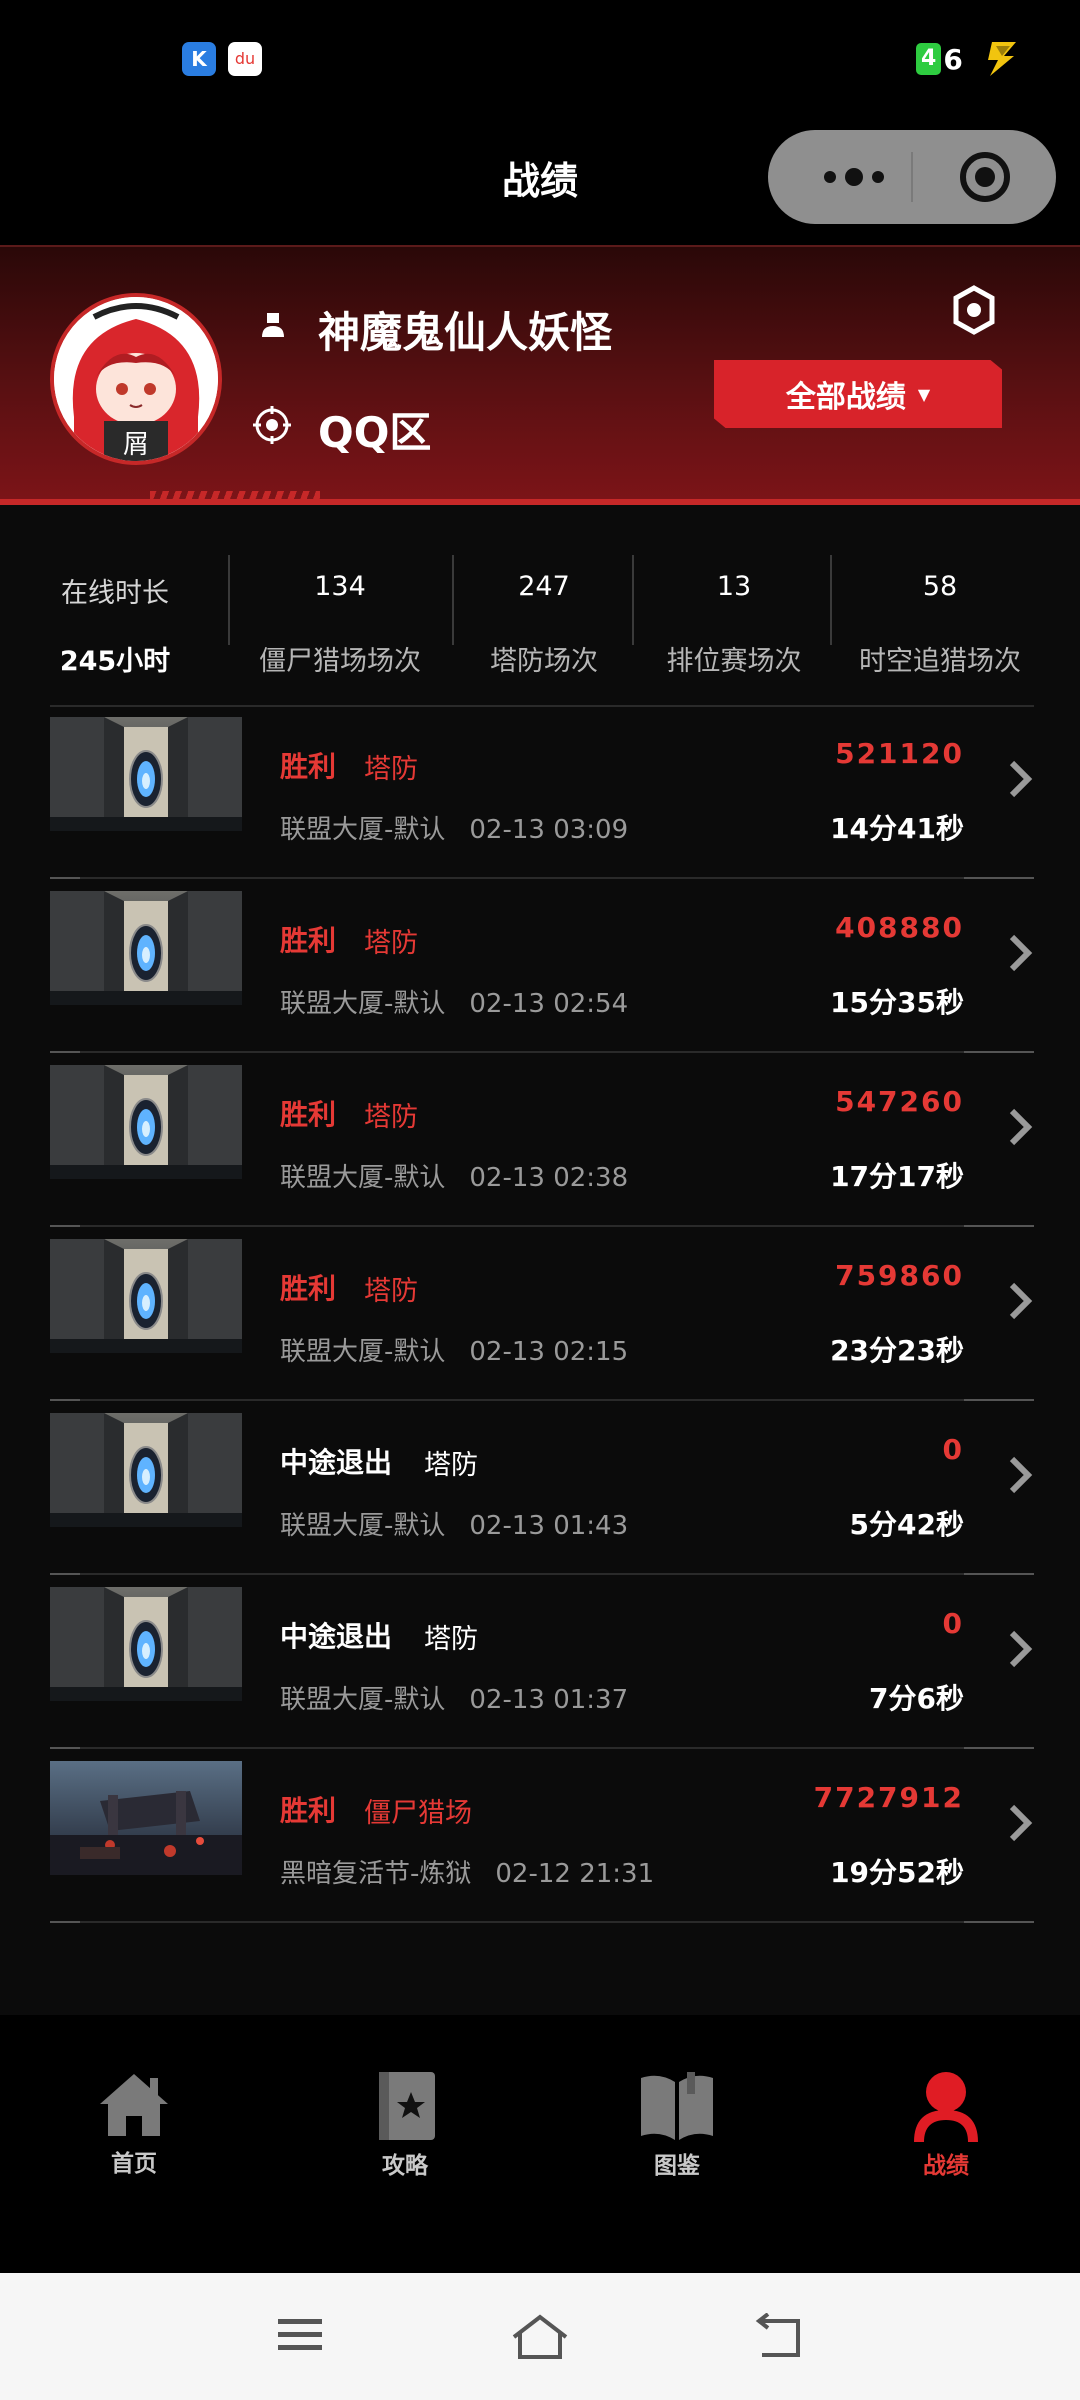 The width and height of the screenshot is (1080, 2400). Describe the element at coordinates (677, 2166) in the screenshot. I see `nav-label: 图鉴` at that location.